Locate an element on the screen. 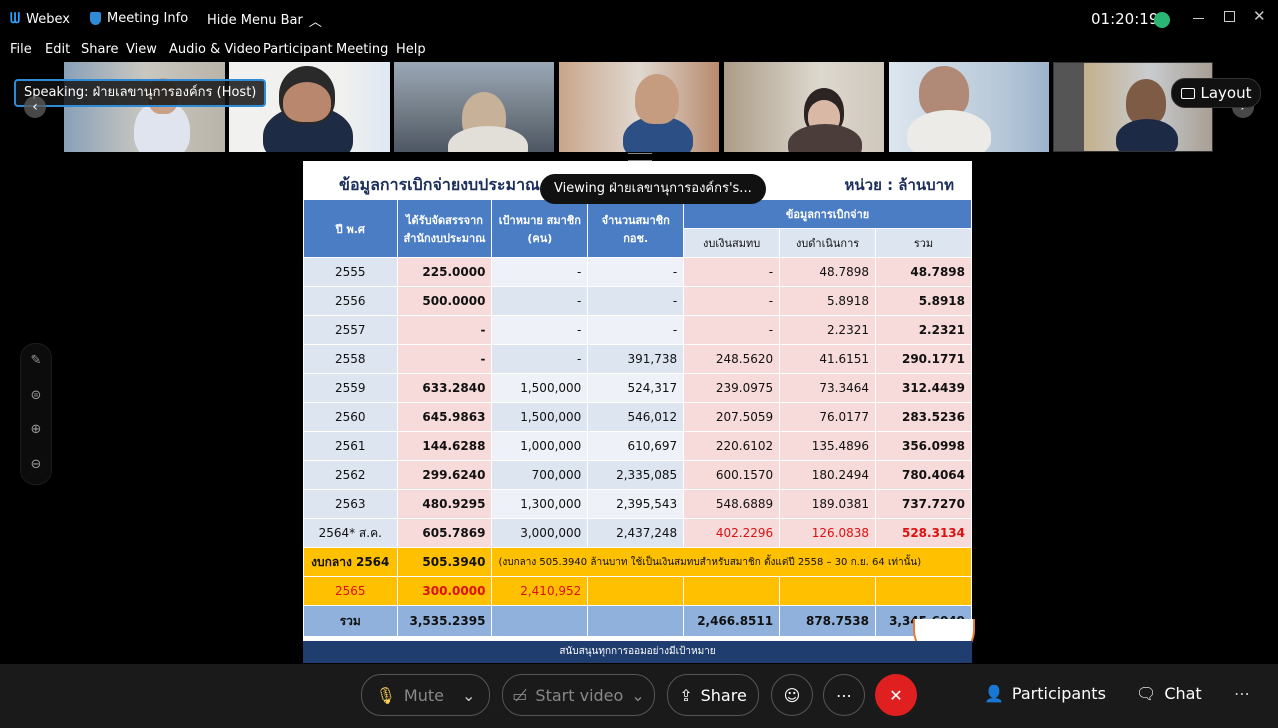 The height and width of the screenshot is (728, 1278). end-meeting-button: ✕ is located at coordinates (896, 695).